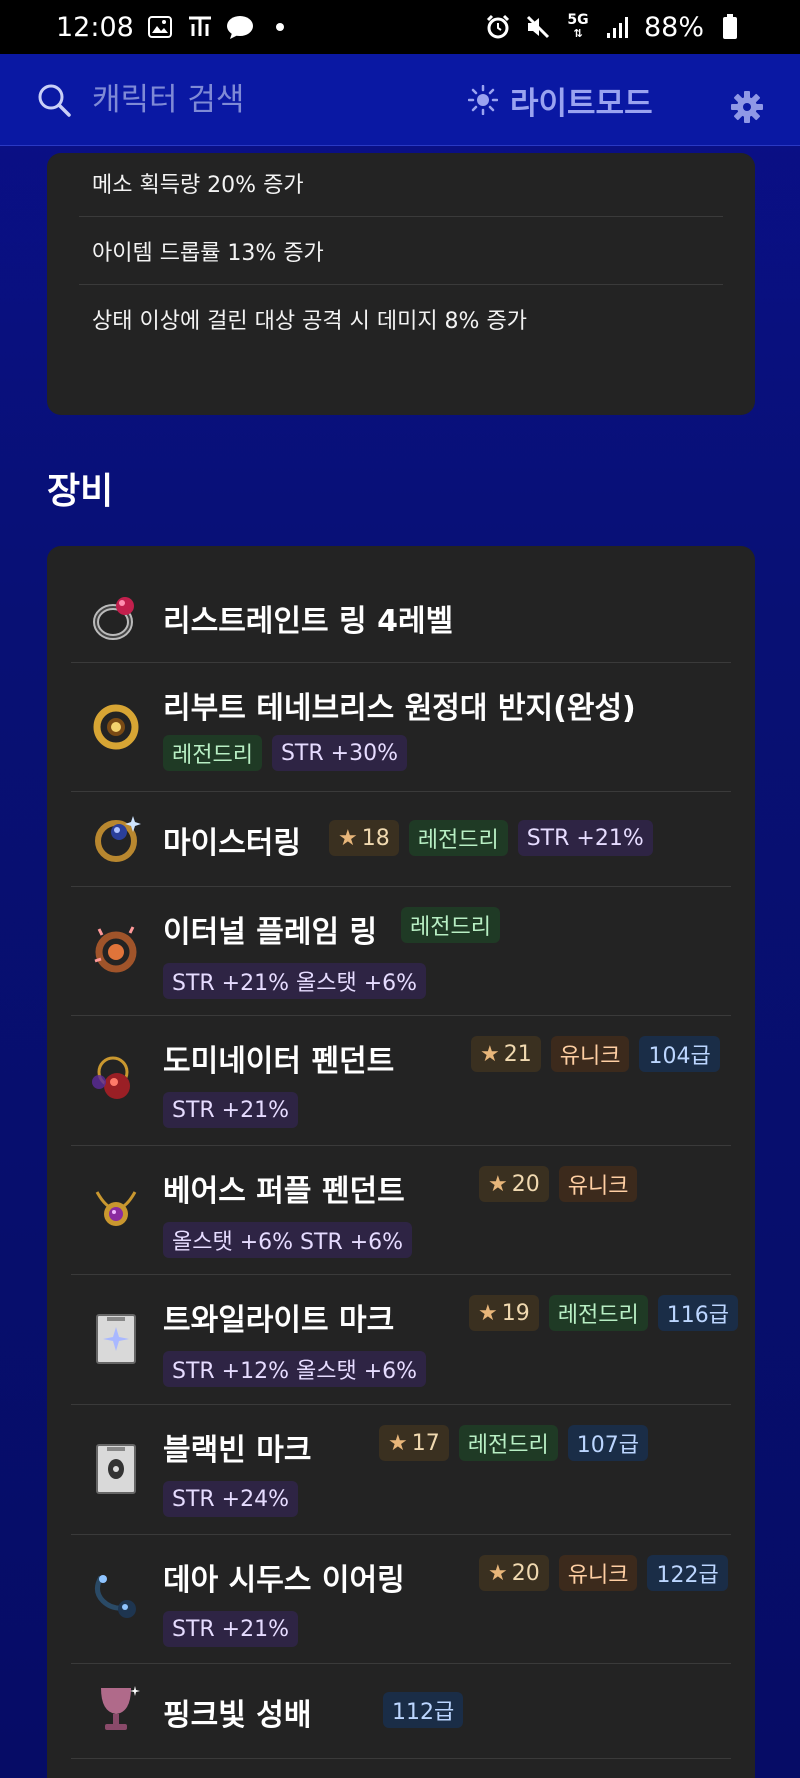 The width and height of the screenshot is (800, 1778). What do you see at coordinates (160, 27) in the screenshot?
I see `gallery-icon` at bounding box center [160, 27].